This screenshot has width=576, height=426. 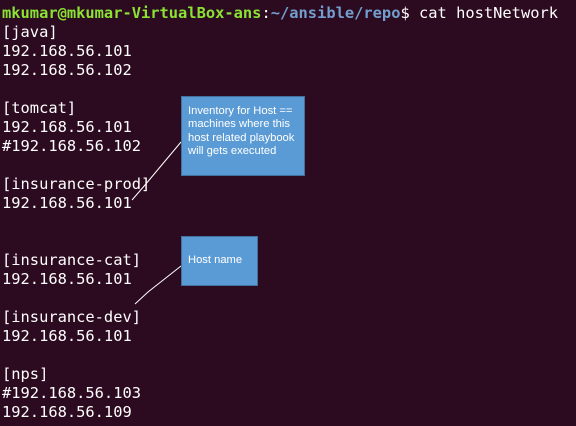 I want to click on output-line: #192.168.56.102, so click(x=71, y=146).